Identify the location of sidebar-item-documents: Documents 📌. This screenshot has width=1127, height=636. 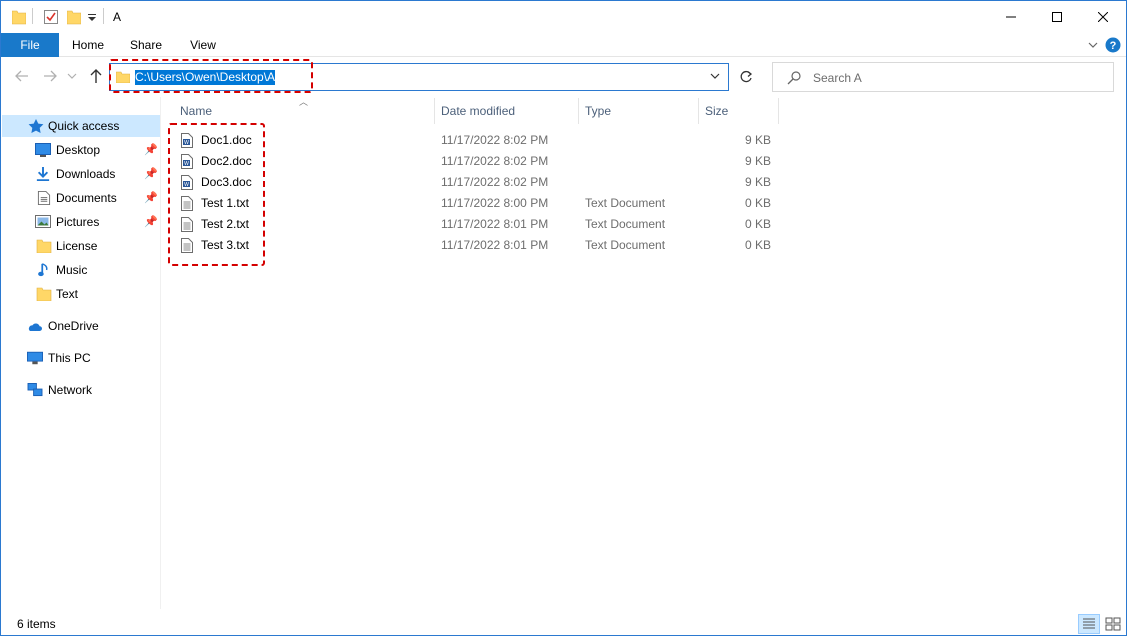
(81, 198).